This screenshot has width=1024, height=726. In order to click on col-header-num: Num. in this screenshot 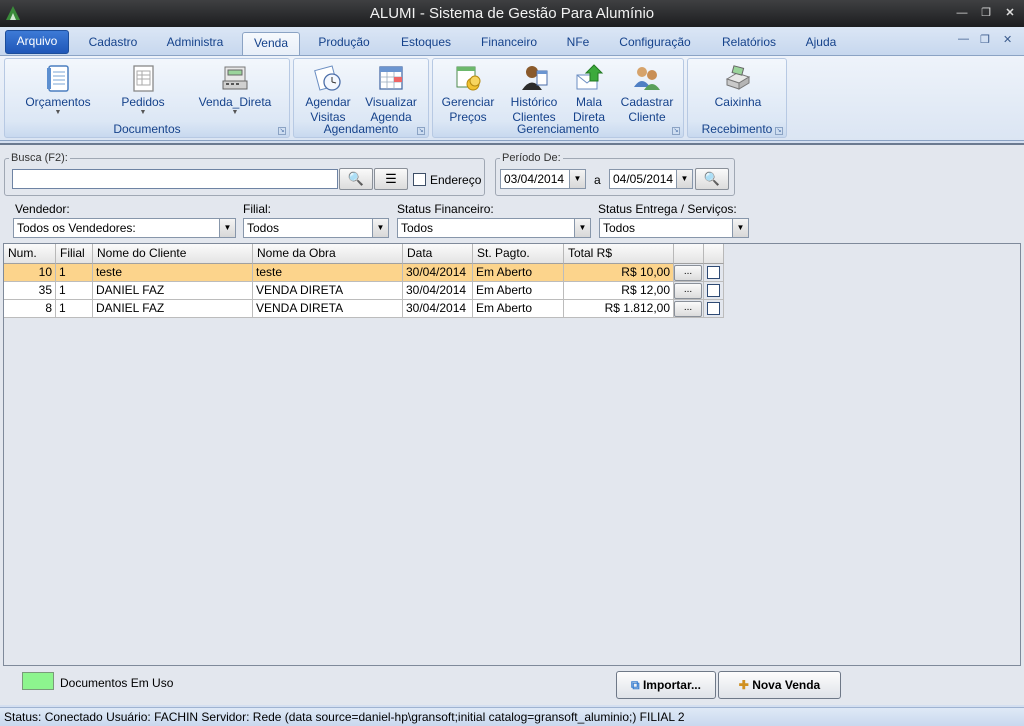, I will do `click(30, 254)`.